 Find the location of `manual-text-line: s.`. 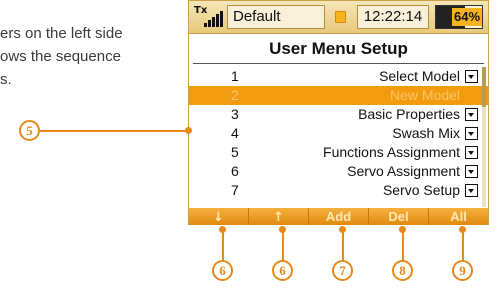

manual-text-line: s. is located at coordinates (6, 79).